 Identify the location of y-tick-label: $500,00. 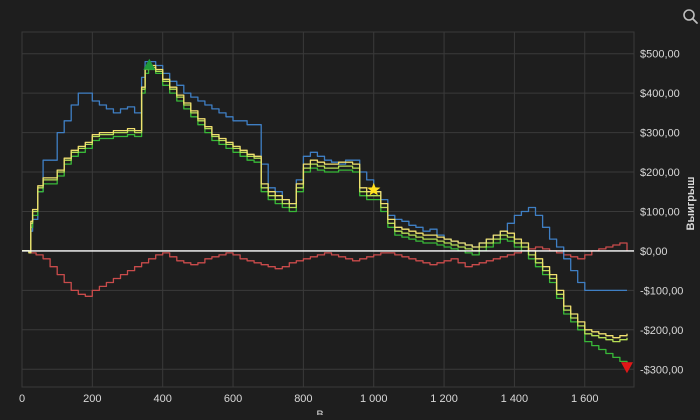
(660, 55).